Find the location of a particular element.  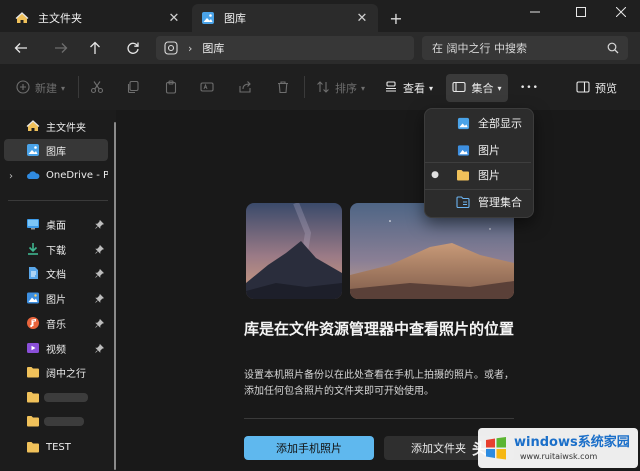

refresh-button is located at coordinates (133, 48).